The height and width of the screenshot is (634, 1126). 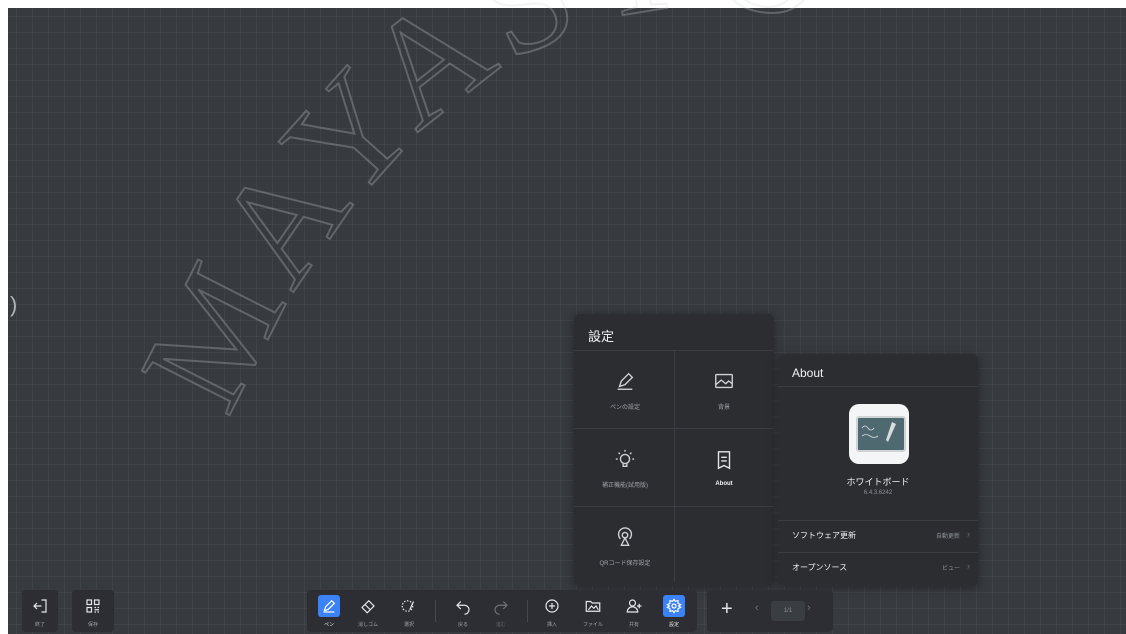 I want to click on pen-settings-item: ペンの設定, so click(x=625, y=390).